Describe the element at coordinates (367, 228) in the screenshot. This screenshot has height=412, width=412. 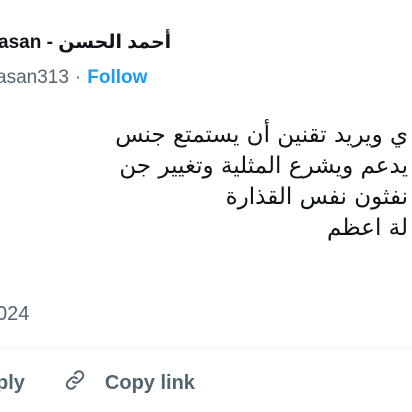
I see `tweet-text-line-4: لة اعظم` at that location.